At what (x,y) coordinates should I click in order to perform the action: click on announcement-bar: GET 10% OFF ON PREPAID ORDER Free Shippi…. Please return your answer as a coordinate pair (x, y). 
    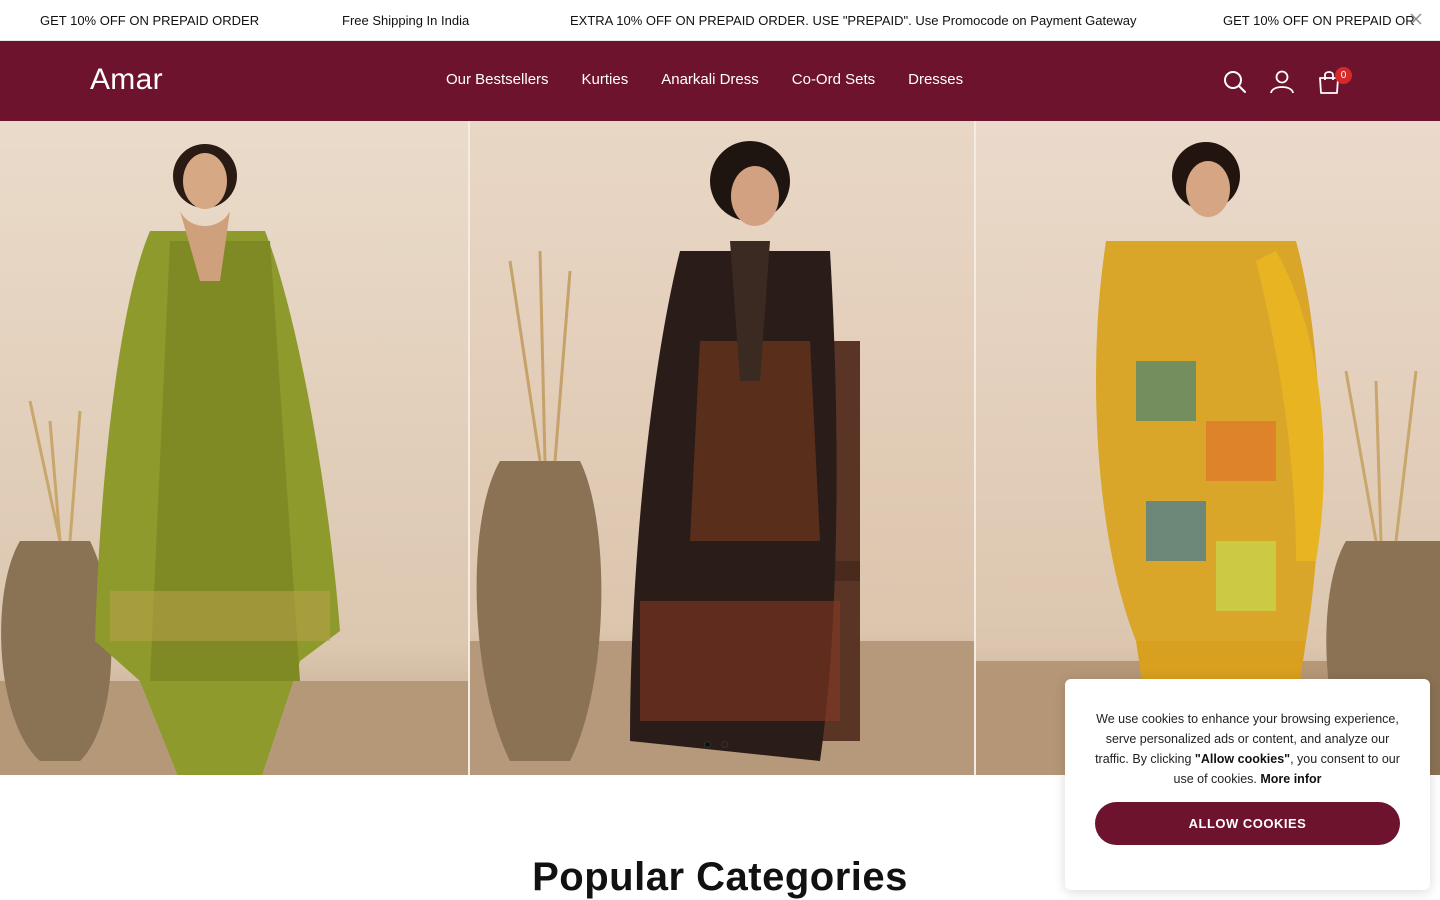
    Looking at the image, I should click on (720, 20).